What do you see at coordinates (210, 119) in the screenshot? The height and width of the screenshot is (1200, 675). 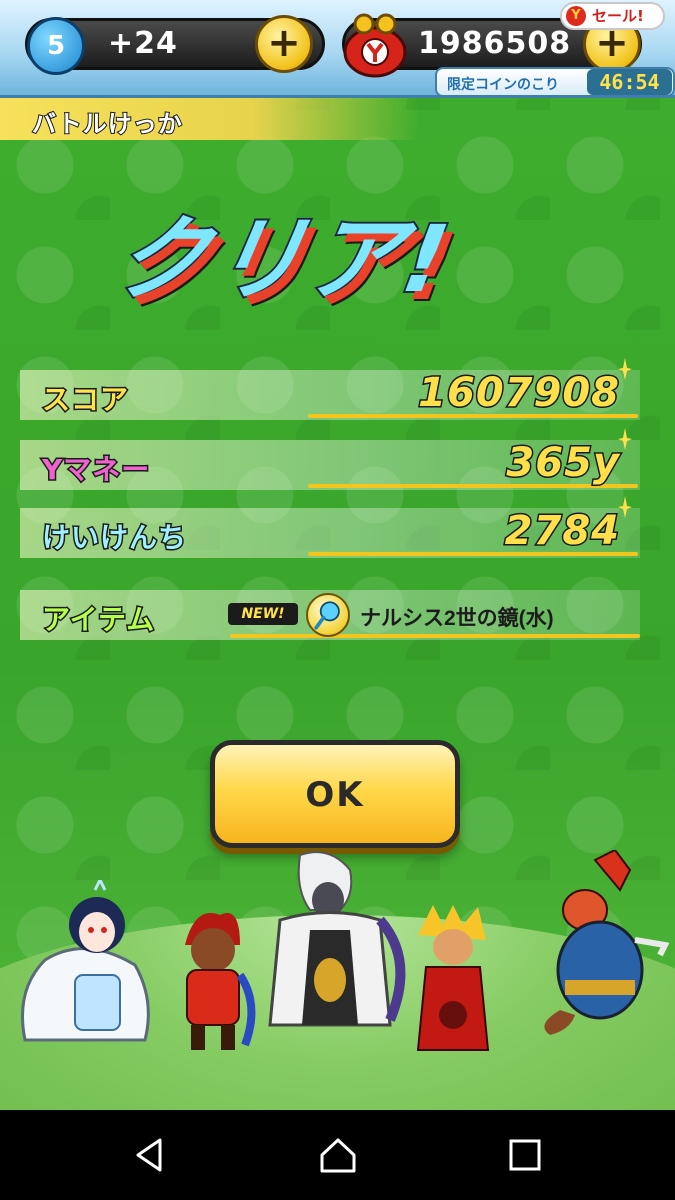 I see `result-header: バトルけっか` at bounding box center [210, 119].